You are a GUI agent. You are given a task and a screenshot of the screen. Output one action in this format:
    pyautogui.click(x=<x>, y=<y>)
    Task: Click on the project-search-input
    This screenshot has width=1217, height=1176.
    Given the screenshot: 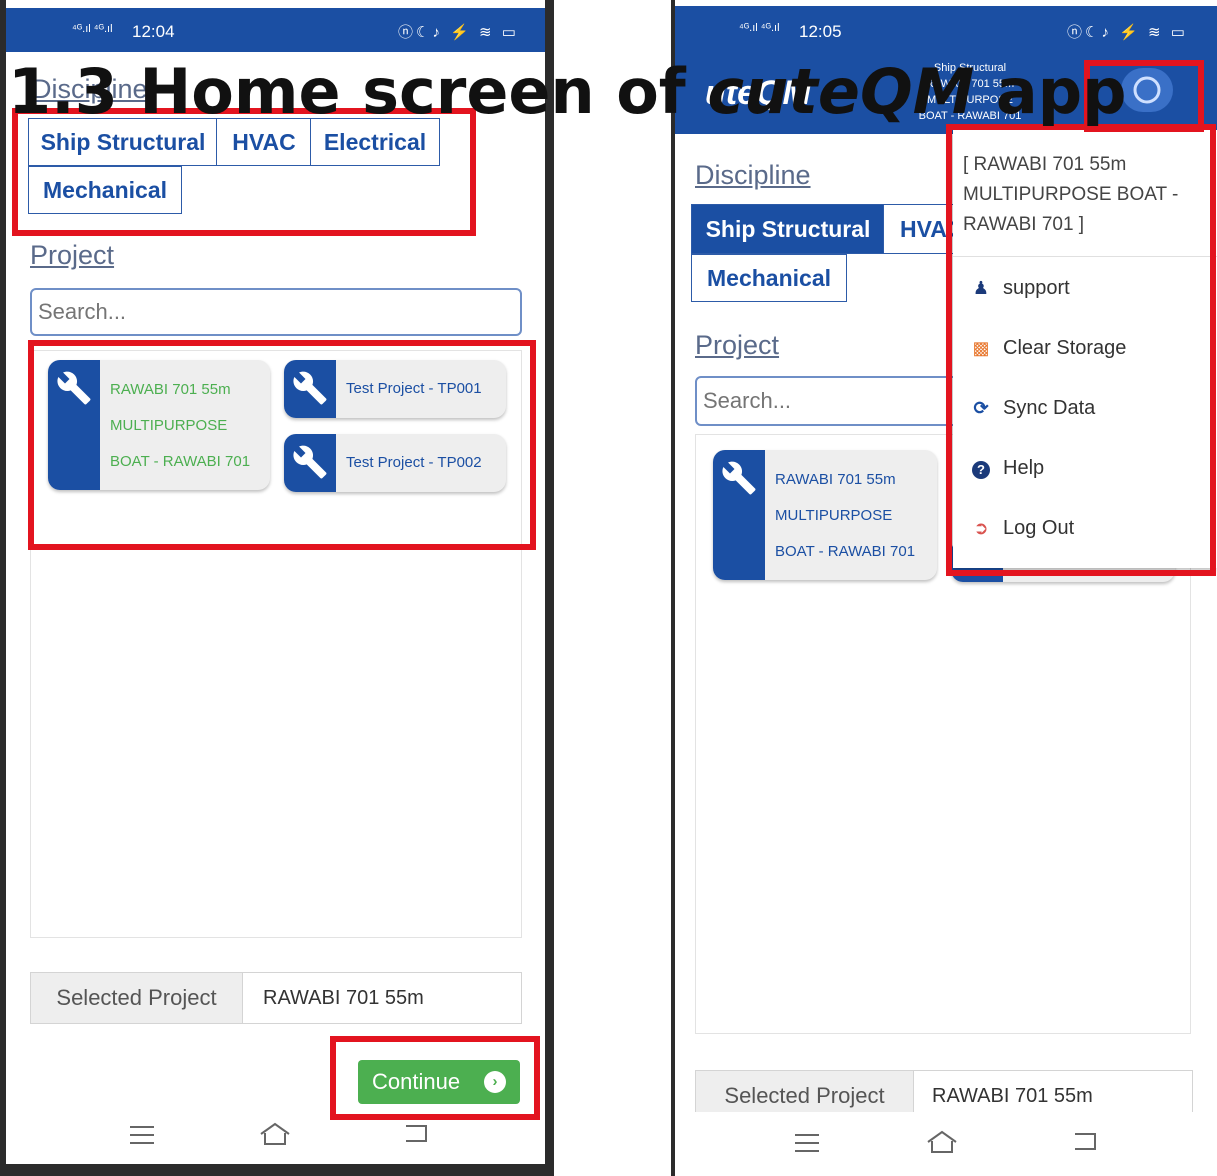 What is the action you would take?
    pyautogui.click(x=276, y=312)
    